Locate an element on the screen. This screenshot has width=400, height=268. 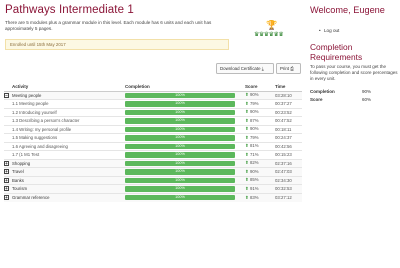
score-value: 91% is located at coordinates (254, 188).